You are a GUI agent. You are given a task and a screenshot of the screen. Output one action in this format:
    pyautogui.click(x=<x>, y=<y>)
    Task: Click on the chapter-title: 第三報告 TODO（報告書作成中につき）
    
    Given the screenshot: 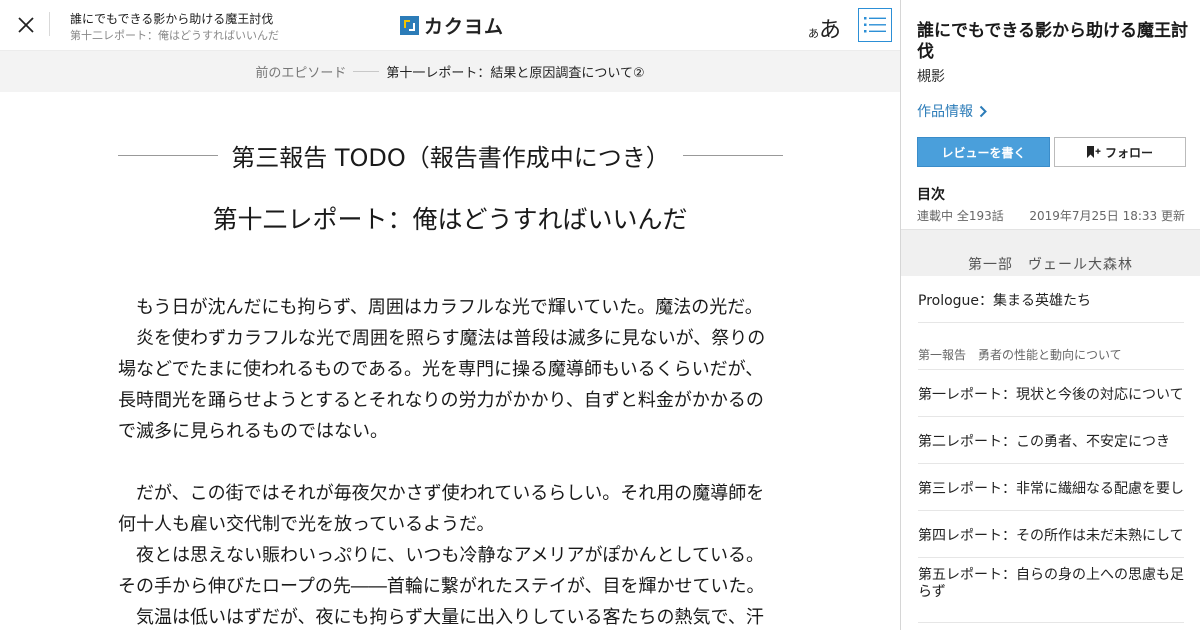 What is the action you would take?
    pyautogui.click(x=450, y=157)
    